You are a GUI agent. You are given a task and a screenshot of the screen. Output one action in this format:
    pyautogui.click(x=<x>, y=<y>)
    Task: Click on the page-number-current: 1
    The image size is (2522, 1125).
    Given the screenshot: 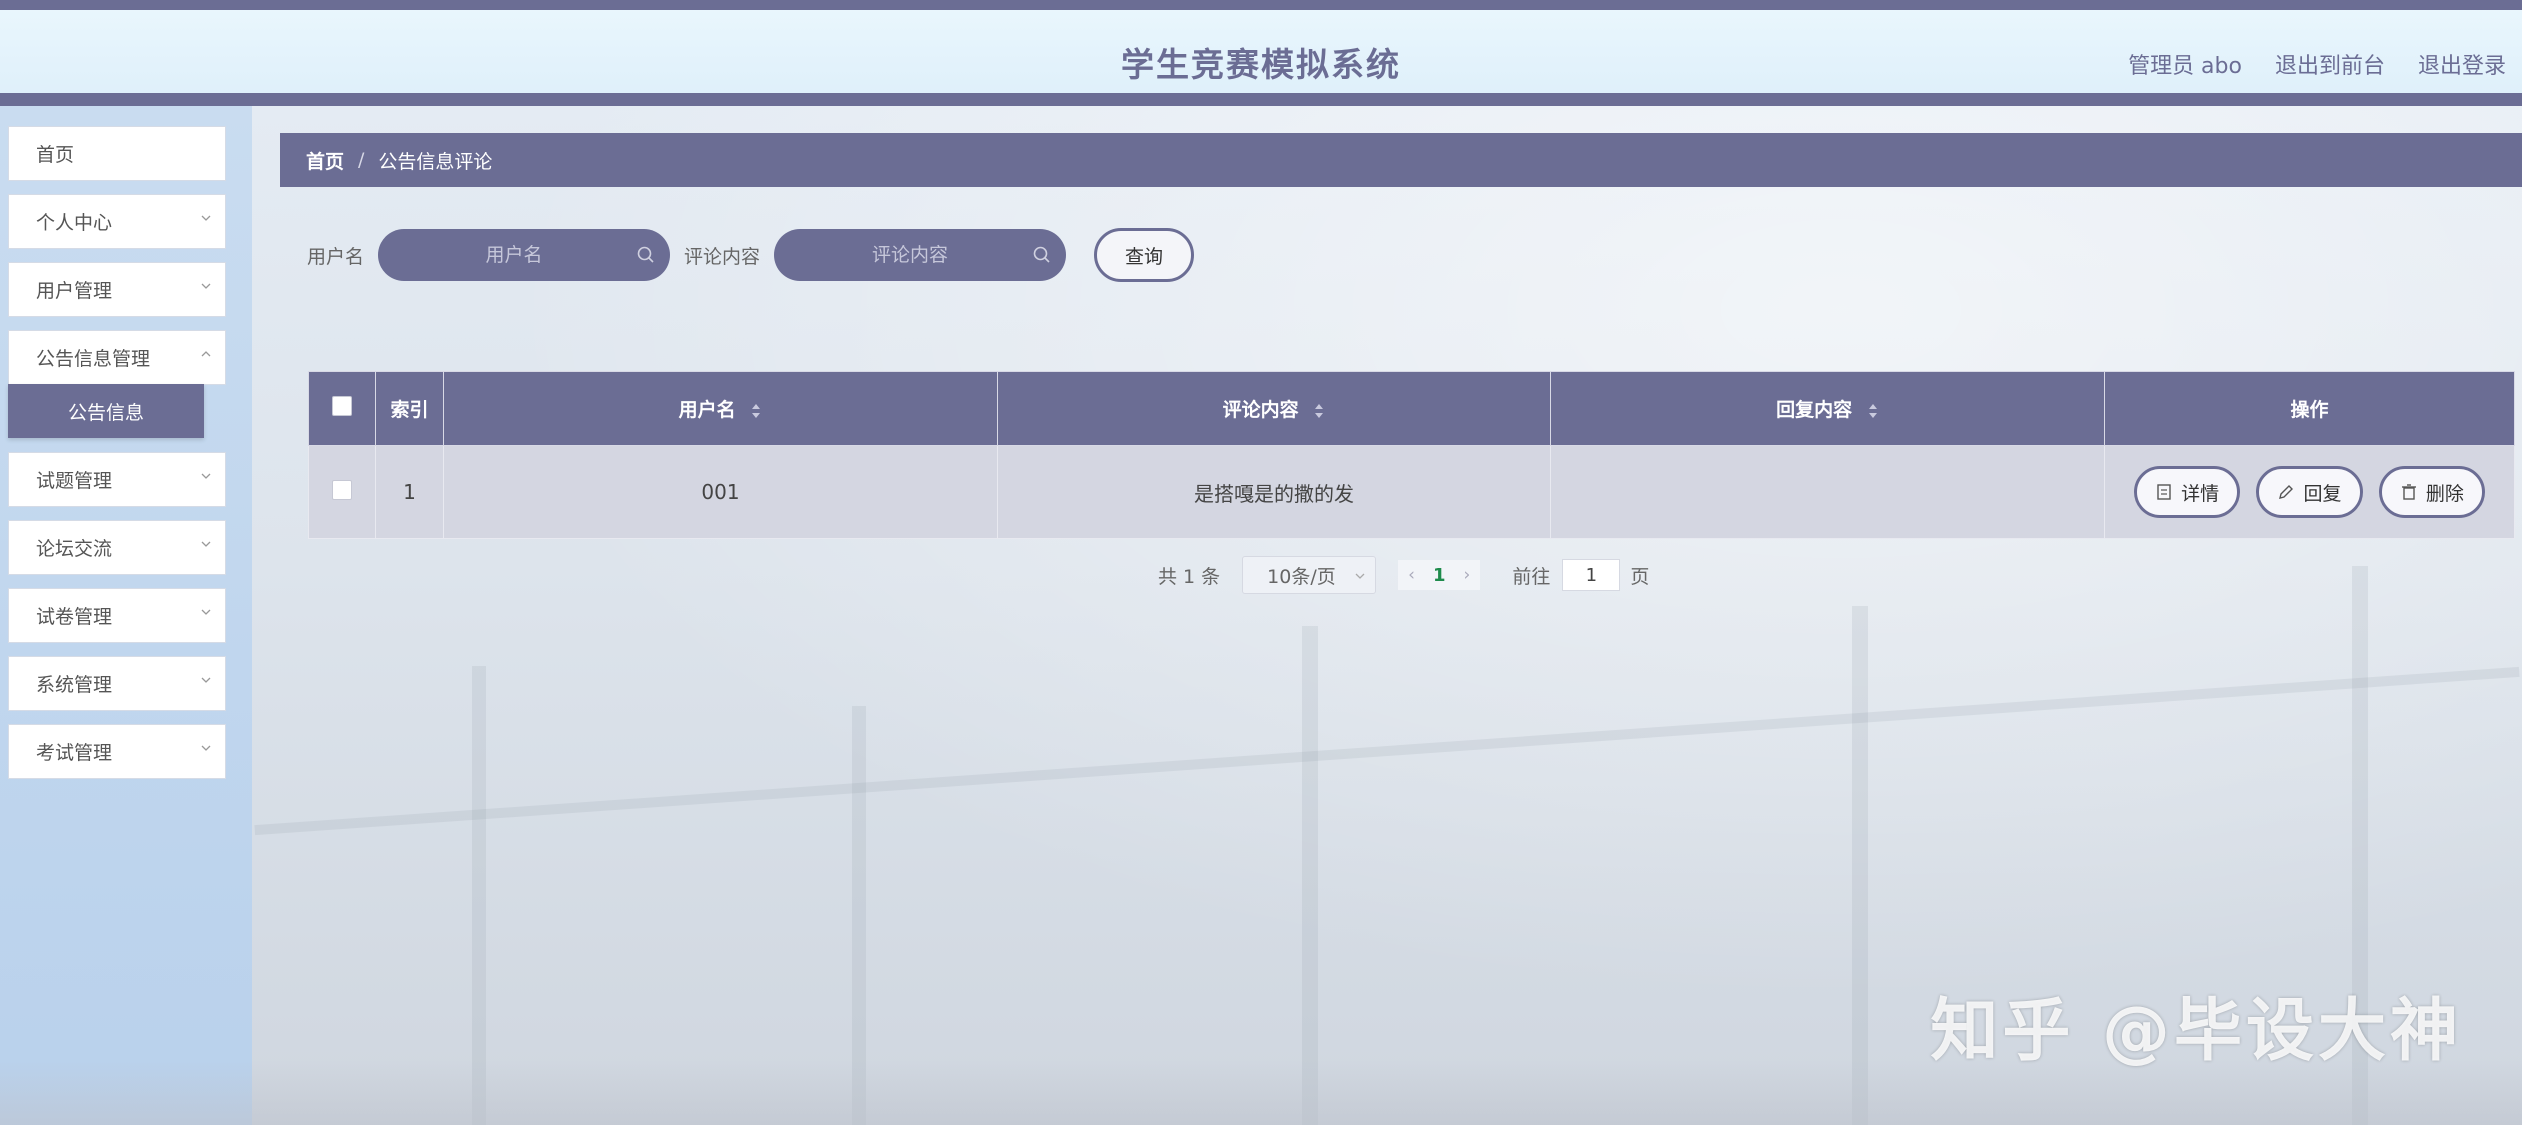 What is the action you would take?
    pyautogui.click(x=1439, y=575)
    